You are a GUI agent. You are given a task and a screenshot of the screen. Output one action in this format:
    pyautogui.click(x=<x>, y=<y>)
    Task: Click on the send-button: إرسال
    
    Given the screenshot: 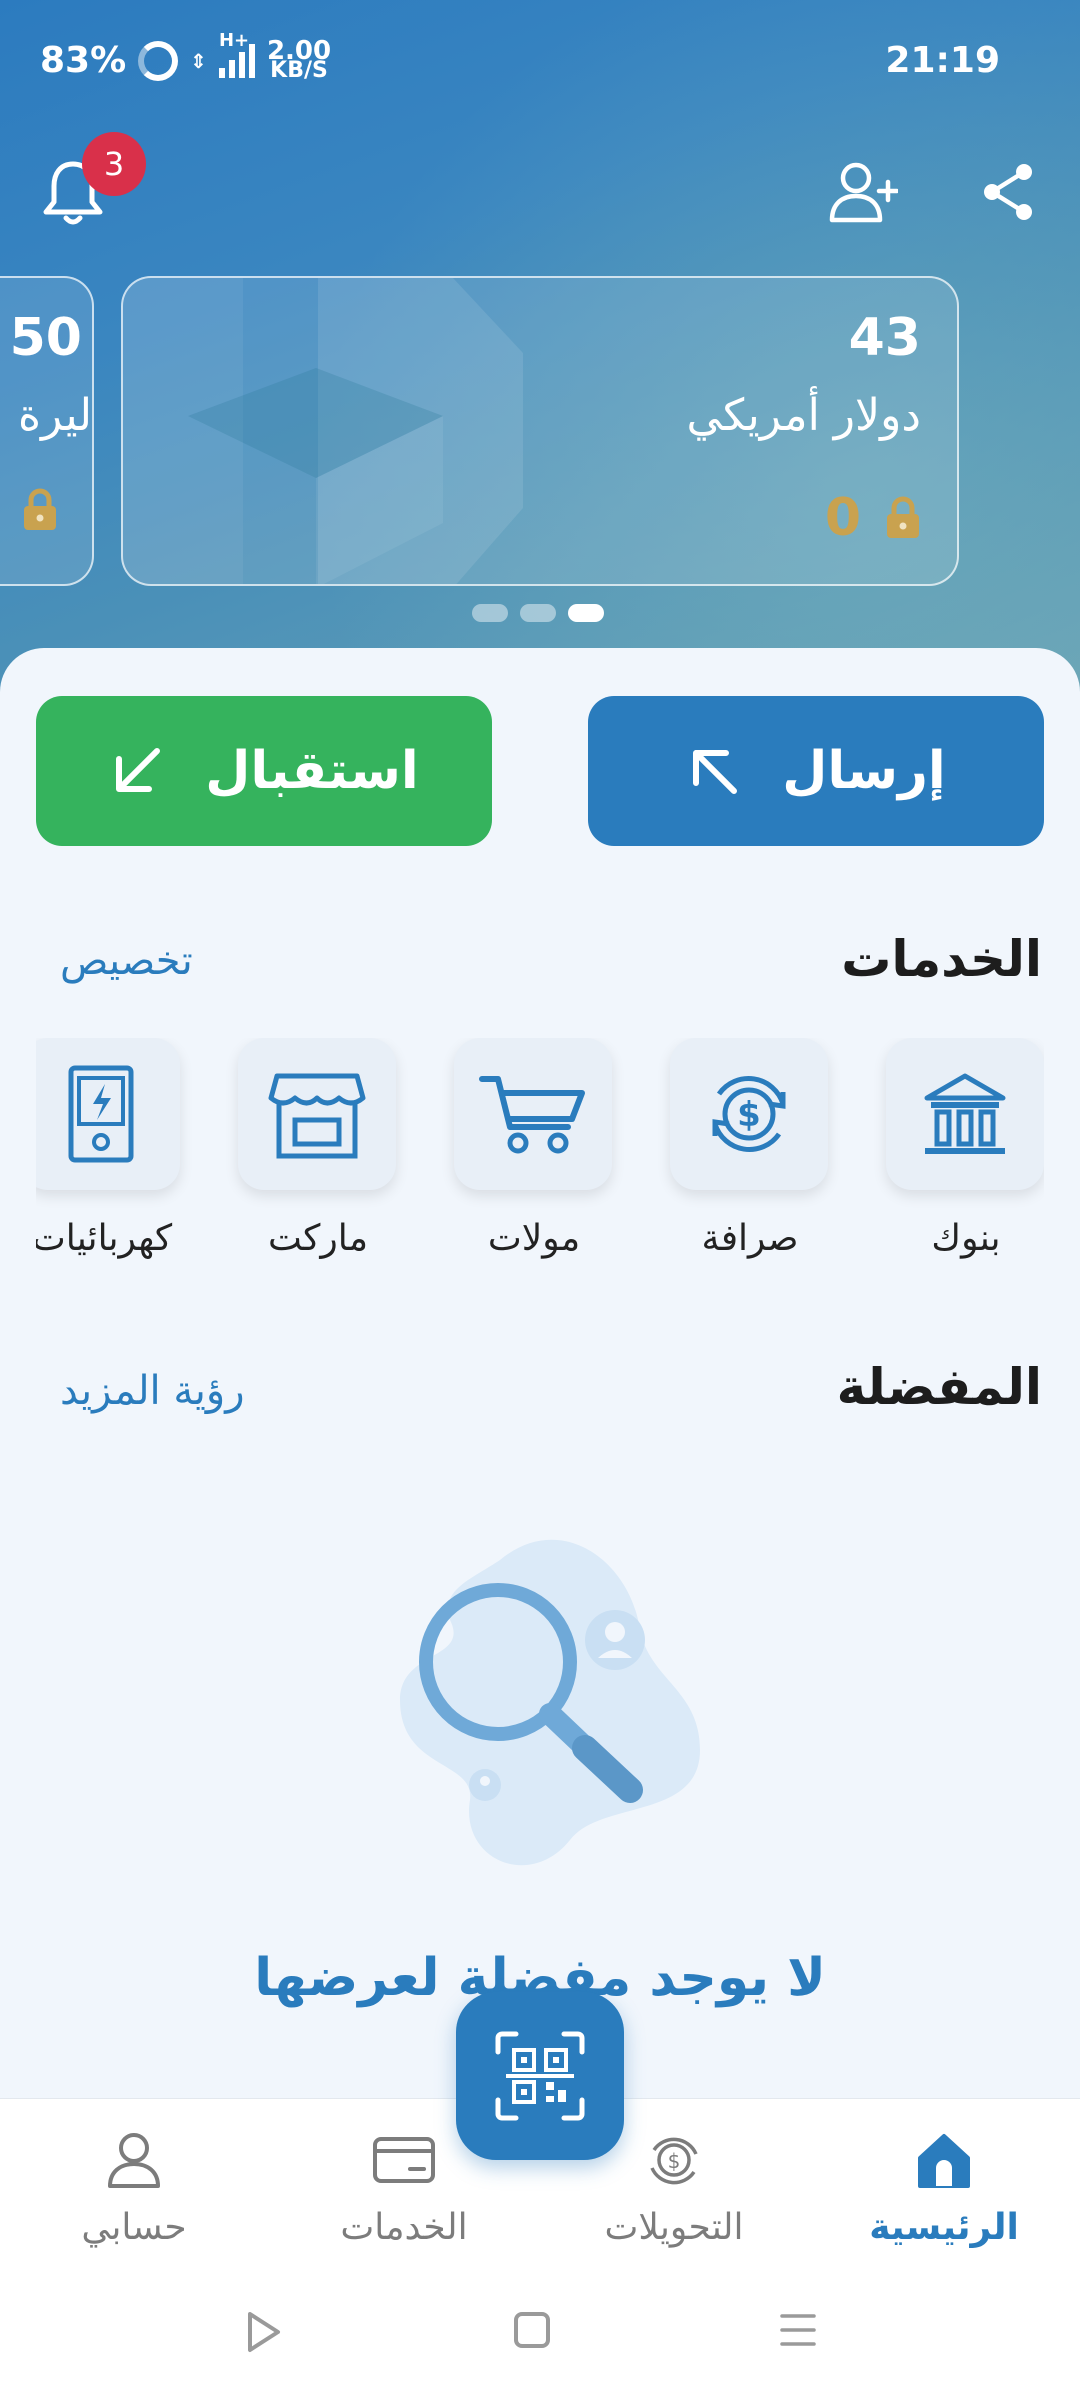 What is the action you would take?
    pyautogui.click(x=816, y=771)
    